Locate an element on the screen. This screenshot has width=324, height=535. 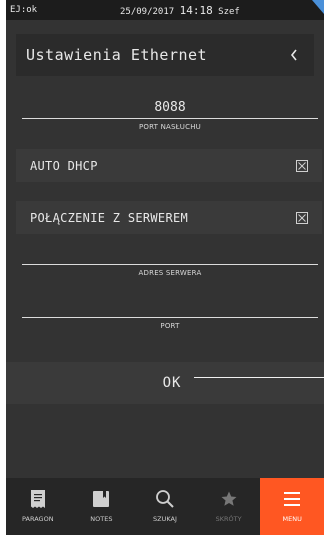
status-ej: EJ:ok is located at coordinates (24, 10).